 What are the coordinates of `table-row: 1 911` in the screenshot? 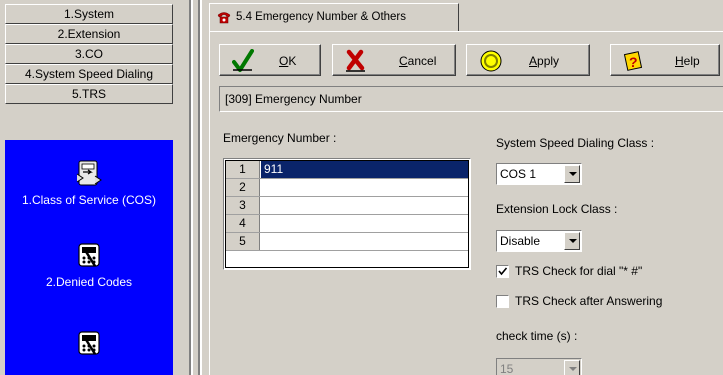 It's located at (347, 170).